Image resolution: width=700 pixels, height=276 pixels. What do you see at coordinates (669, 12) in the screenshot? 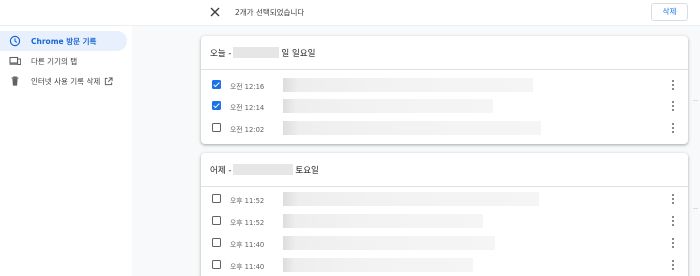
I see `delete-button: 삭제` at bounding box center [669, 12].